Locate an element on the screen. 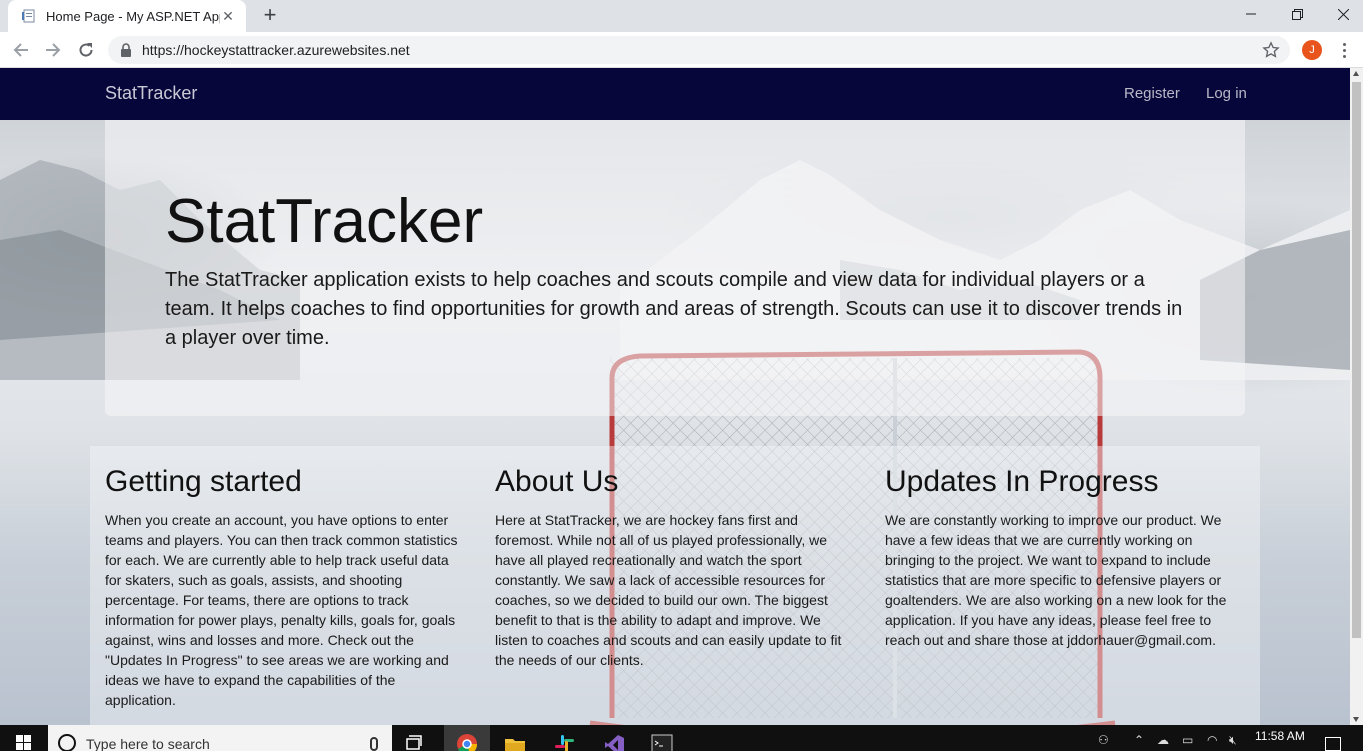 Image resolution: width=1363 pixels, height=751 pixels. volume-muted-icon: 🔇︎ is located at coordinates (1233, 740).